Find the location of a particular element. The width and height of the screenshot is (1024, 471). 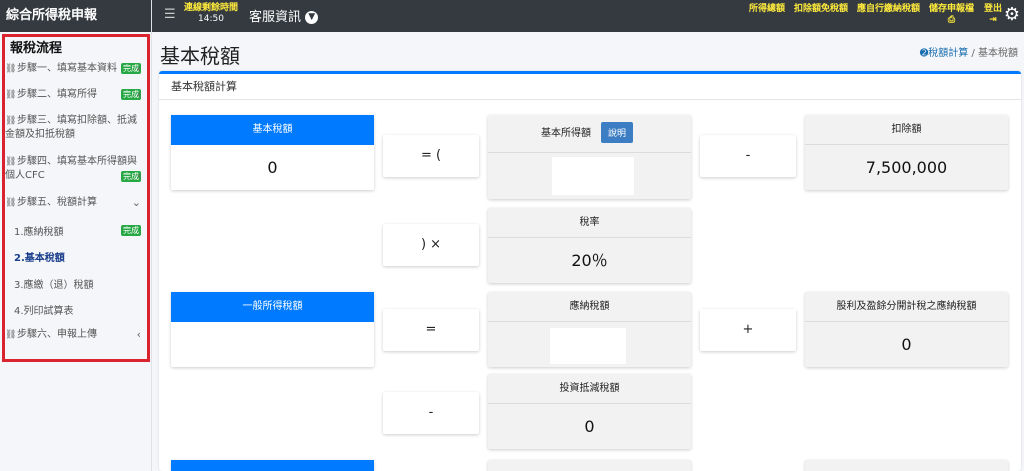

tax-rate-value: 20％ is located at coordinates (589, 260).